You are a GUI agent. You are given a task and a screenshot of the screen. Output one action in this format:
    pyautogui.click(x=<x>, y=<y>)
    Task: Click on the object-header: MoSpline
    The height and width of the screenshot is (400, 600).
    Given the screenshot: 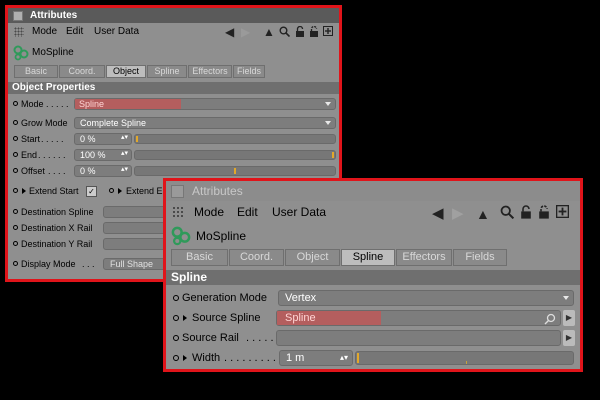 What is the action you would take?
    pyautogui.click(x=173, y=53)
    